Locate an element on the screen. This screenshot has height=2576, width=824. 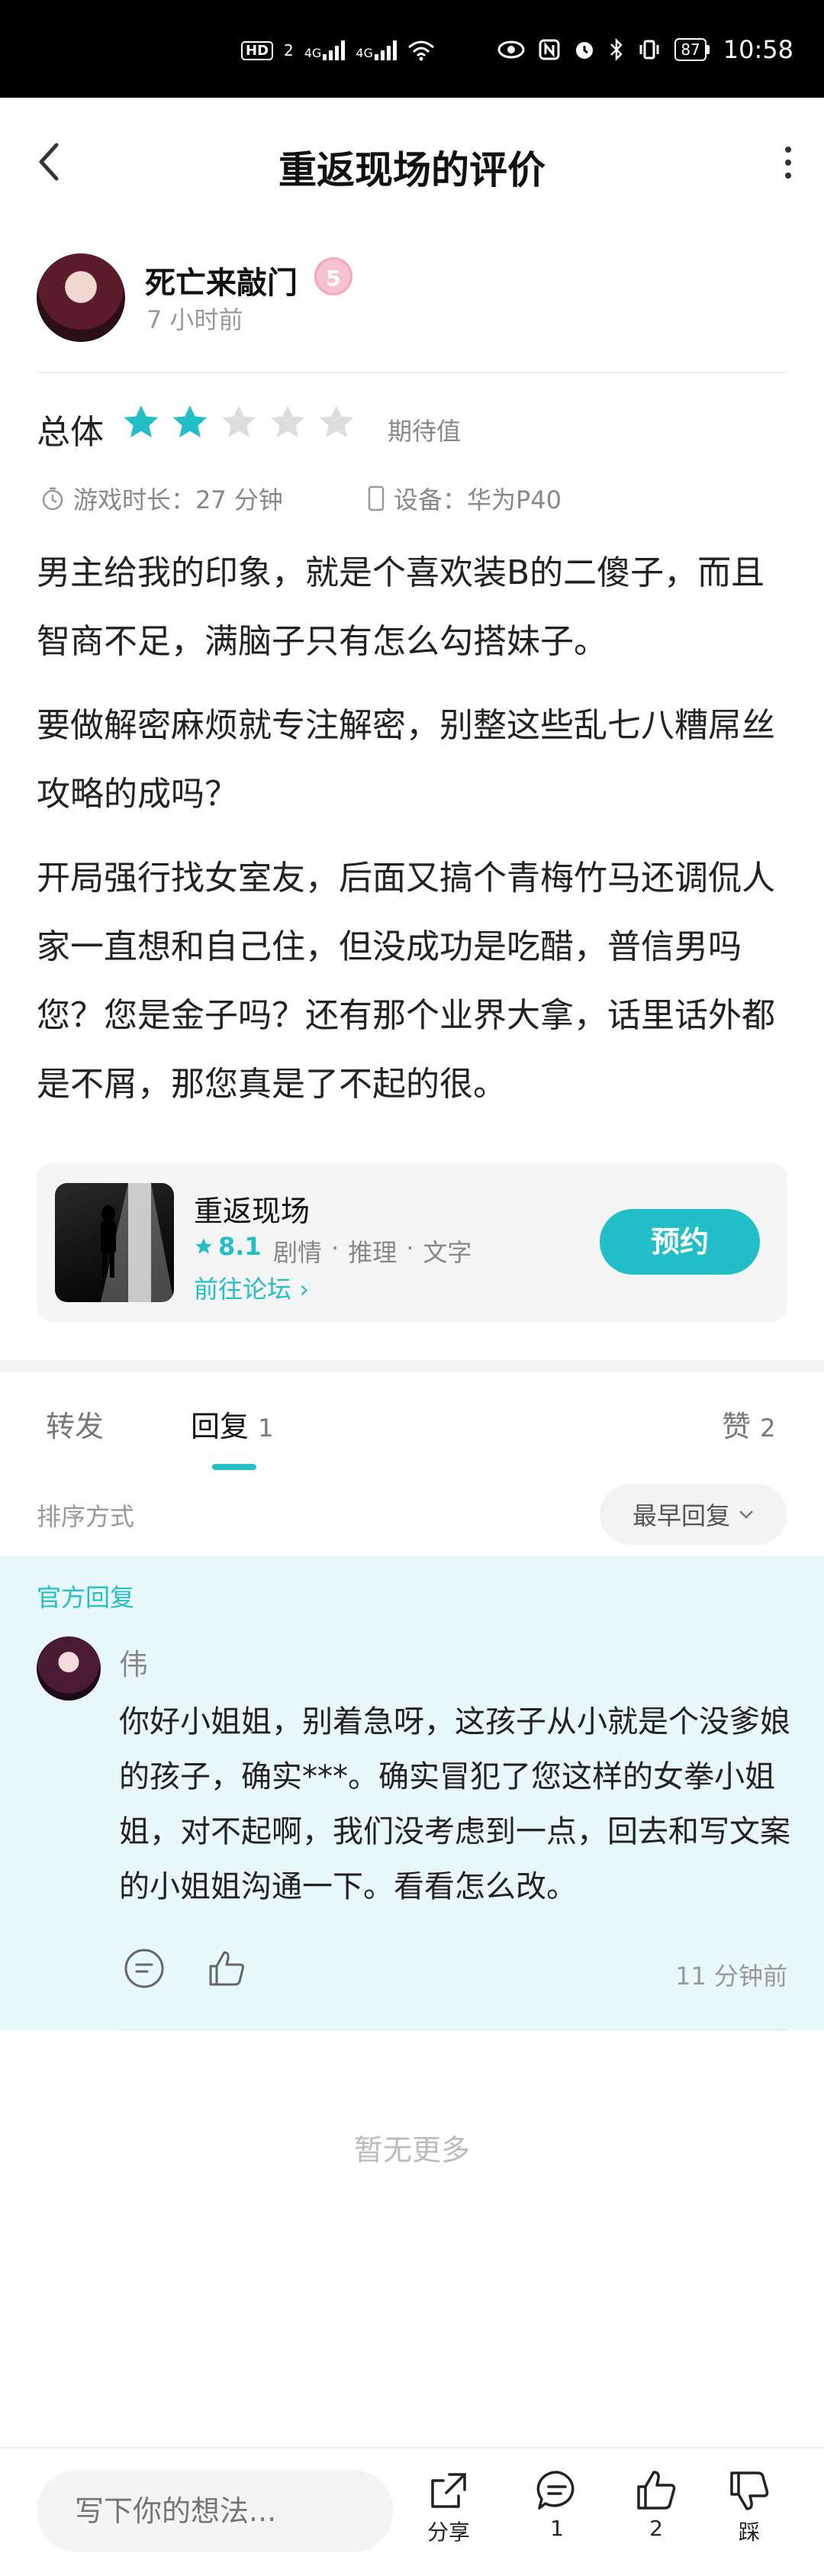
comment-count: 1 is located at coordinates (557, 2529).